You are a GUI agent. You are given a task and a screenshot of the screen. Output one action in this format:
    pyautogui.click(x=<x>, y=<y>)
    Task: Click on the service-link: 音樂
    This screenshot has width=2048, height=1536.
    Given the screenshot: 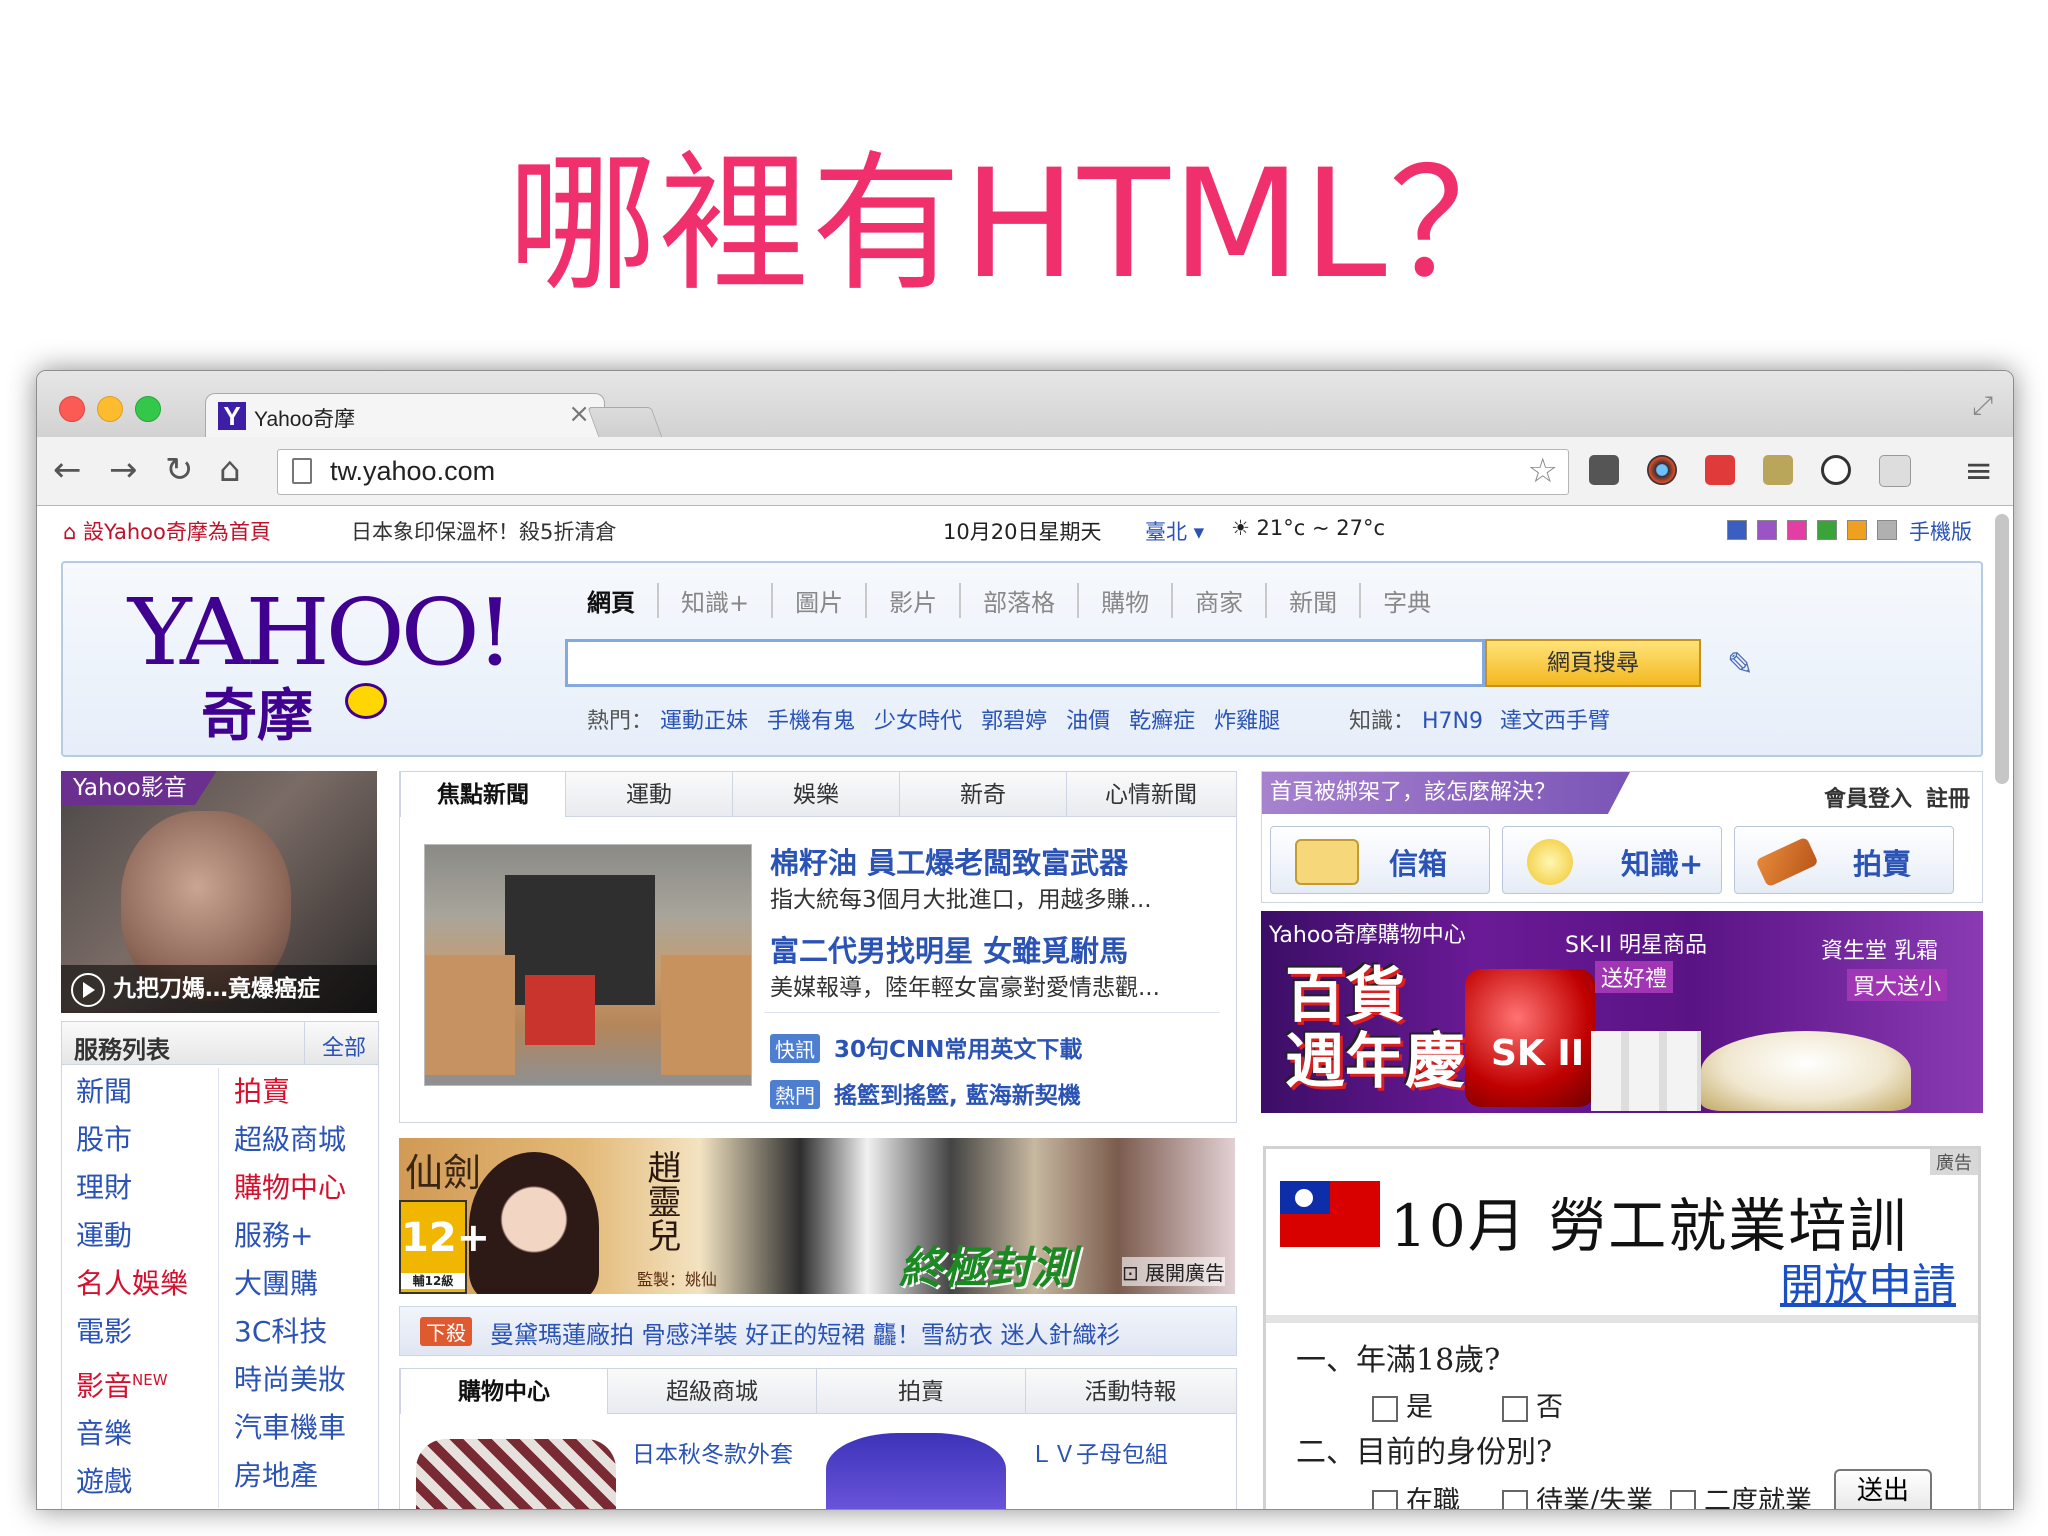 What is the action you would take?
    pyautogui.click(x=132, y=1434)
    